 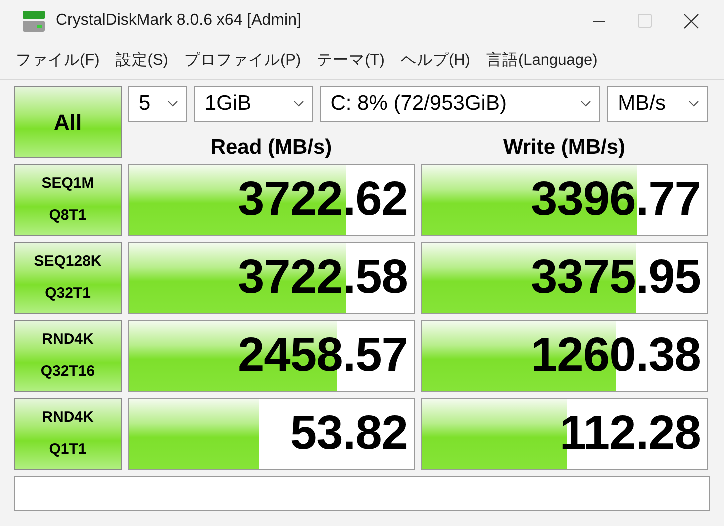 I want to click on menu-item: ファイル(F), so click(x=58, y=60).